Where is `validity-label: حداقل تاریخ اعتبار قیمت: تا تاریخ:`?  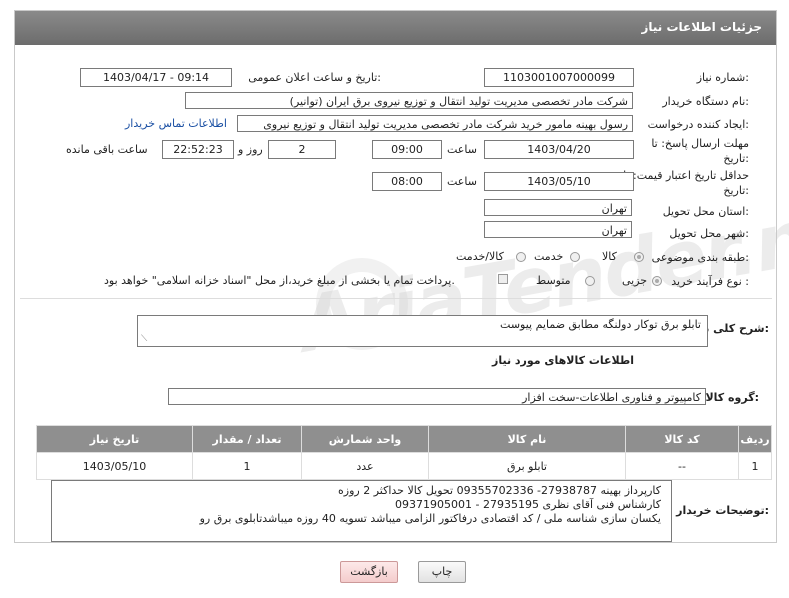
validity-label: حداقل تاریخ اعتبار قیمت: تا تاریخ: is located at coordinates (686, 183).